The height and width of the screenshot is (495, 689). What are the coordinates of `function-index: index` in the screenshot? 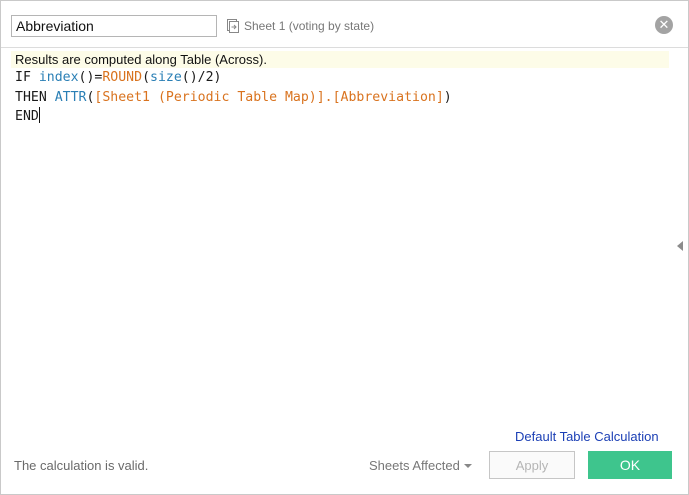 It's located at (58, 77).